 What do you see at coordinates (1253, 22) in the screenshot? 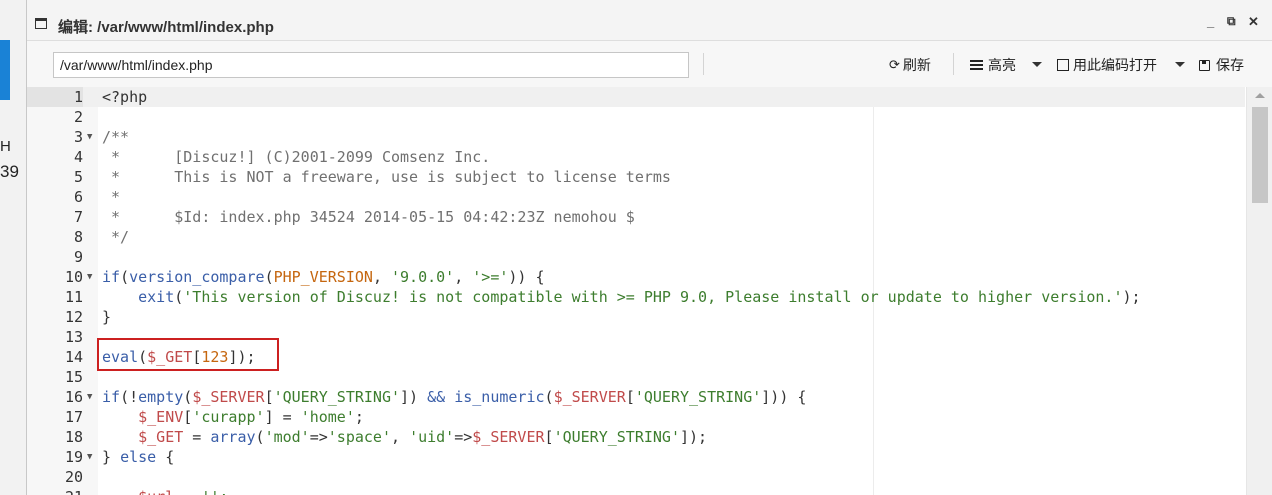
I see `close-button: ✕` at bounding box center [1253, 22].